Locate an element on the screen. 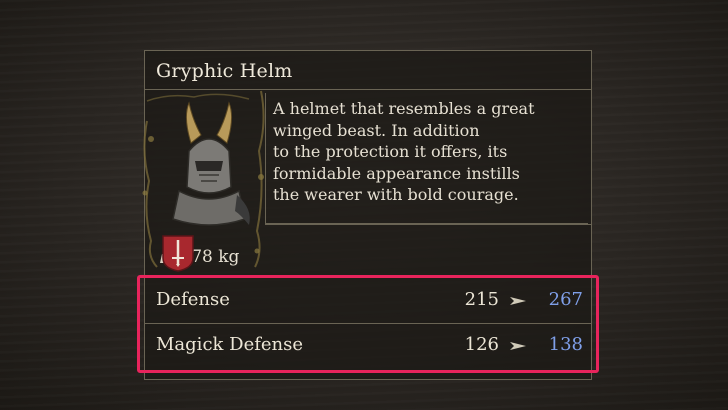 The image size is (728, 410). stat-label: Defense is located at coordinates (193, 299).